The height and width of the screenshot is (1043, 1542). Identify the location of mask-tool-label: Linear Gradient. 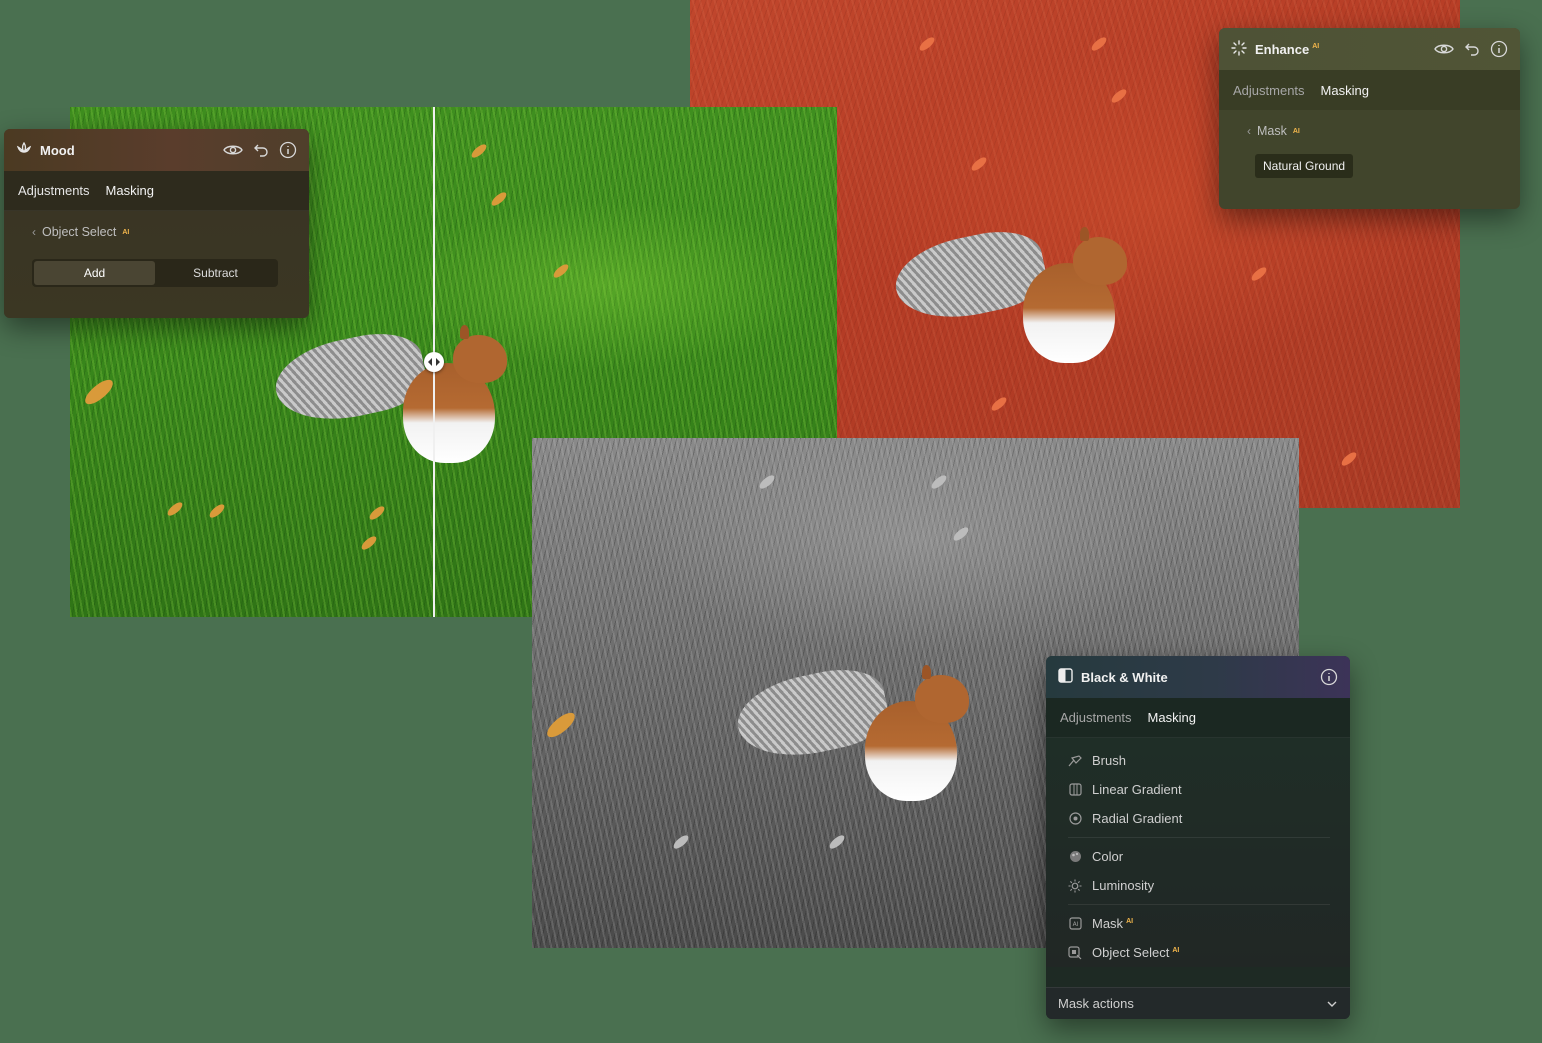
(1137, 789).